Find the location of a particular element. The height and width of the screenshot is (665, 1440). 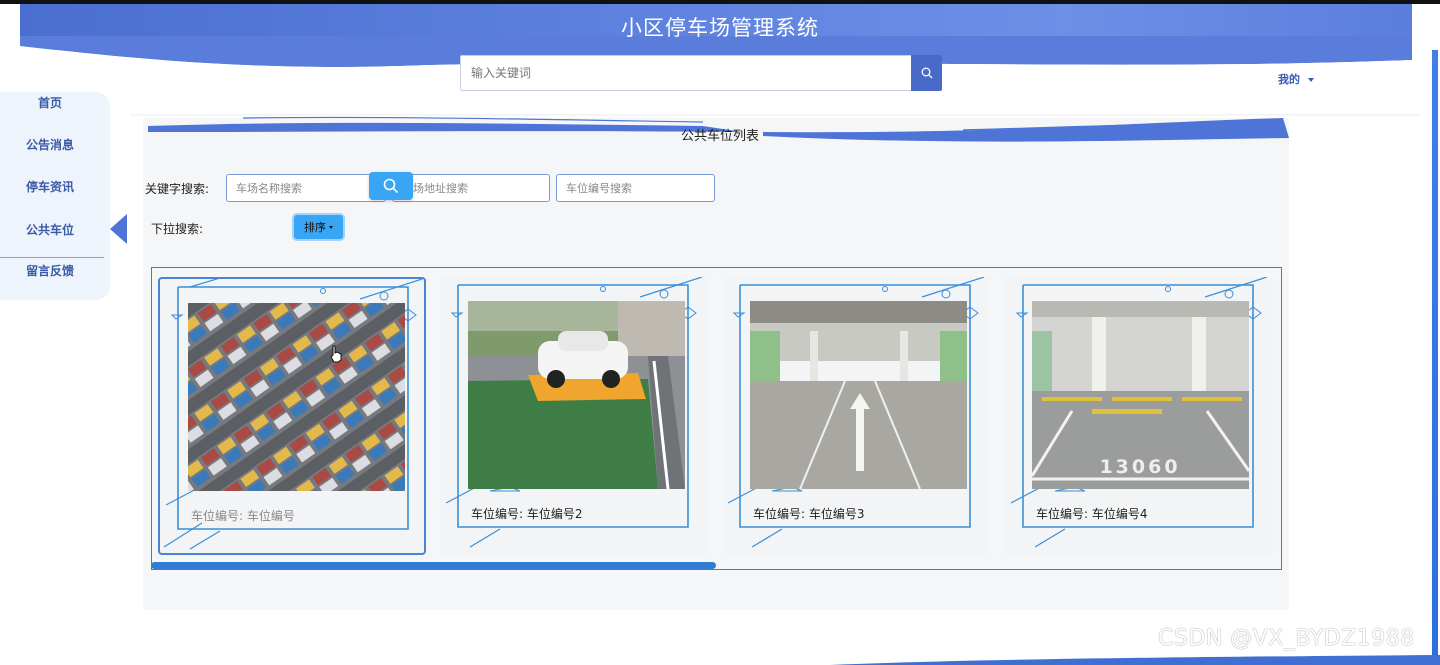

watermark: CSDN @VX_BYDZ1988 is located at coordinates (1286, 638).